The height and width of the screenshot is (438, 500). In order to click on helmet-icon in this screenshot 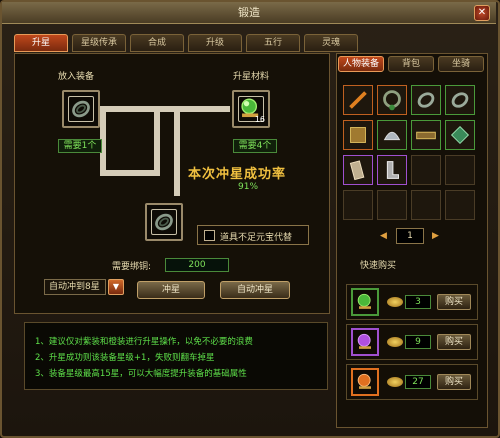, I will do `click(392, 136)`.